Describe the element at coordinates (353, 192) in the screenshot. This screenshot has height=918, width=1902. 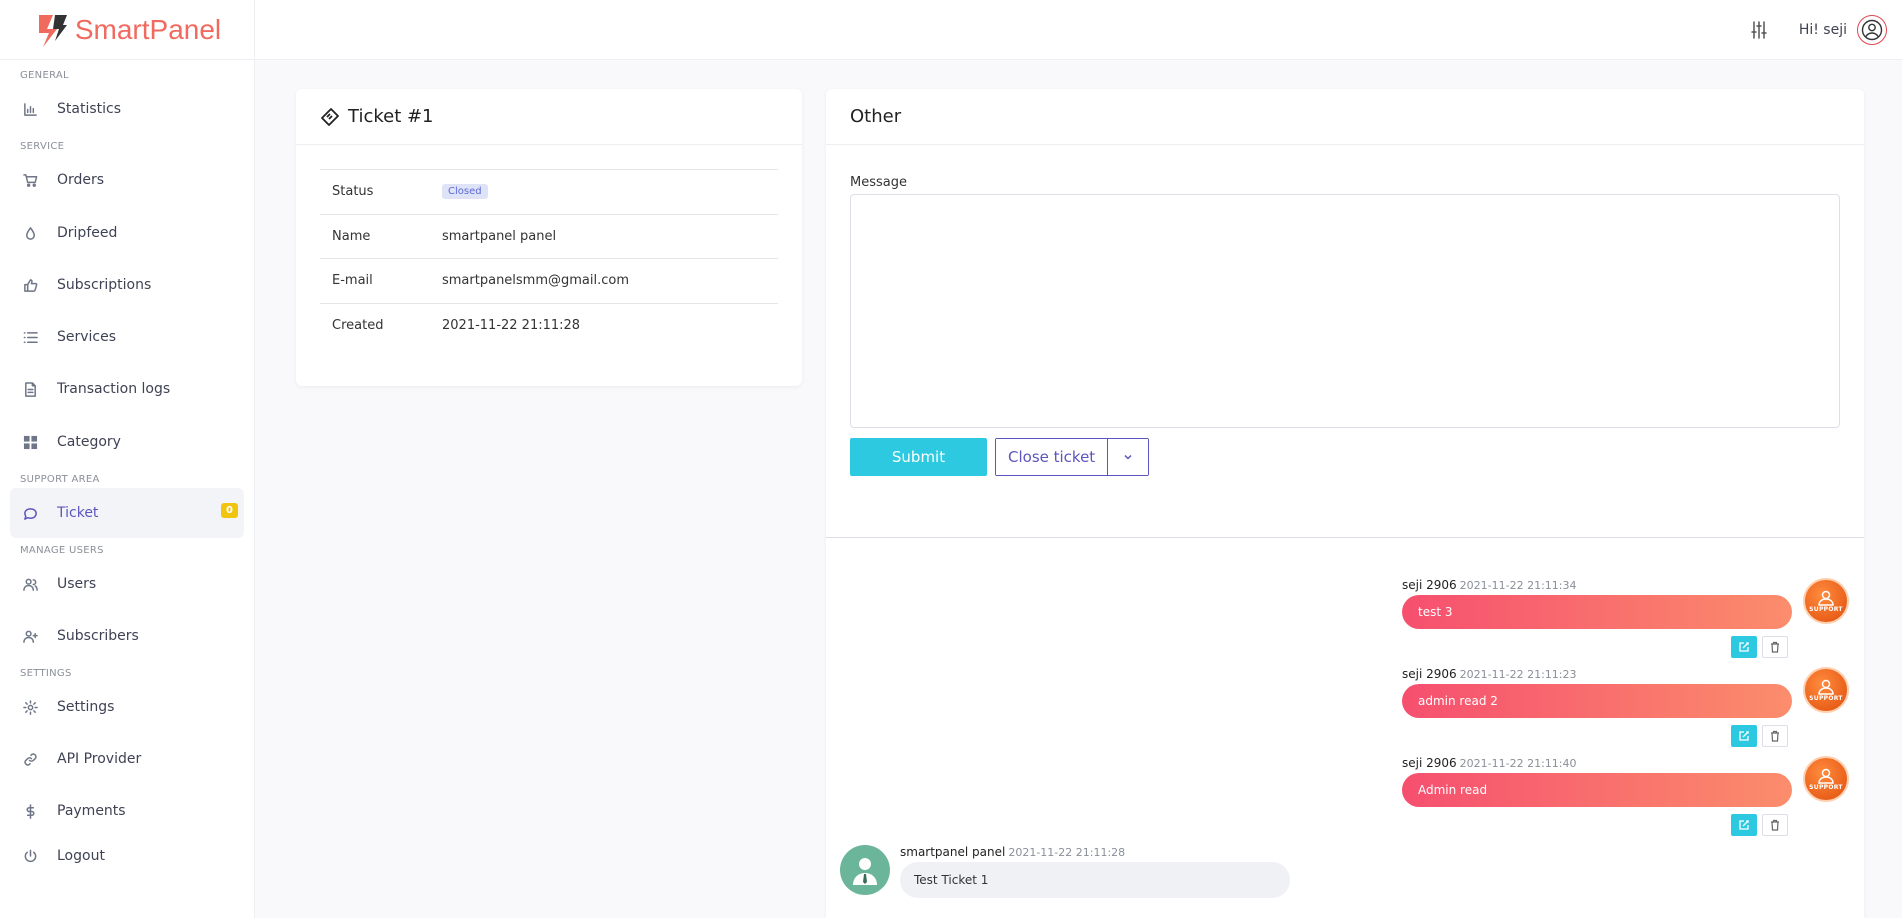
I see `info-label: Status` at that location.